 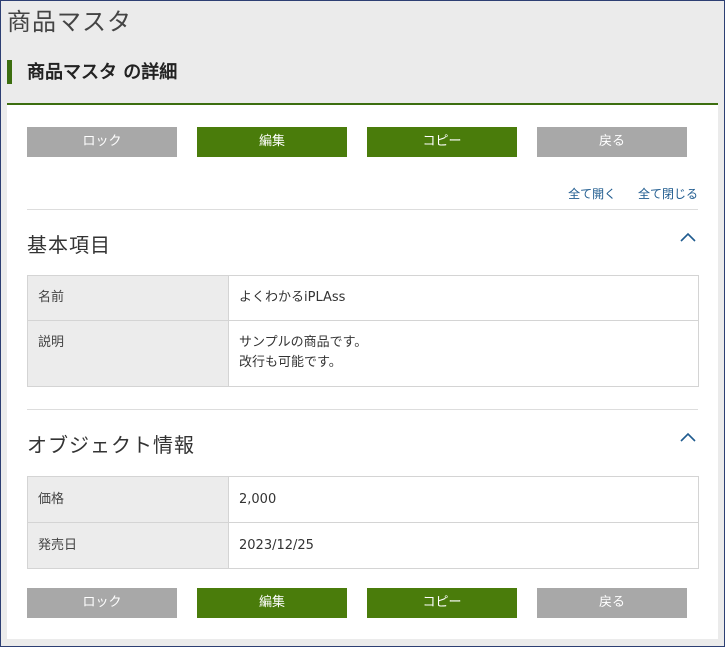 What do you see at coordinates (463, 499) in the screenshot?
I see `field-value-price: 2,000` at bounding box center [463, 499].